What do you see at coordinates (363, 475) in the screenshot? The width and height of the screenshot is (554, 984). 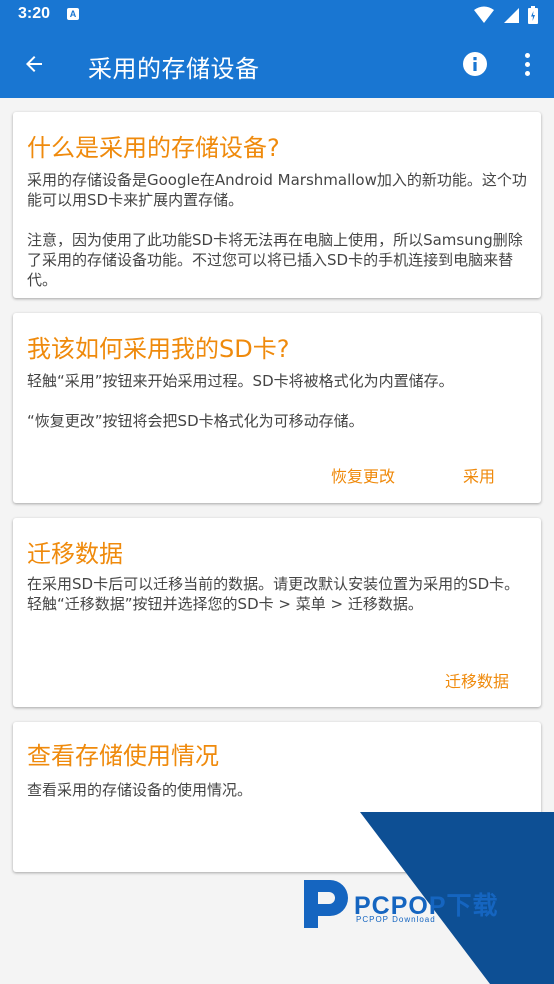 I see `restore-changes-button: 恢复更改` at bounding box center [363, 475].